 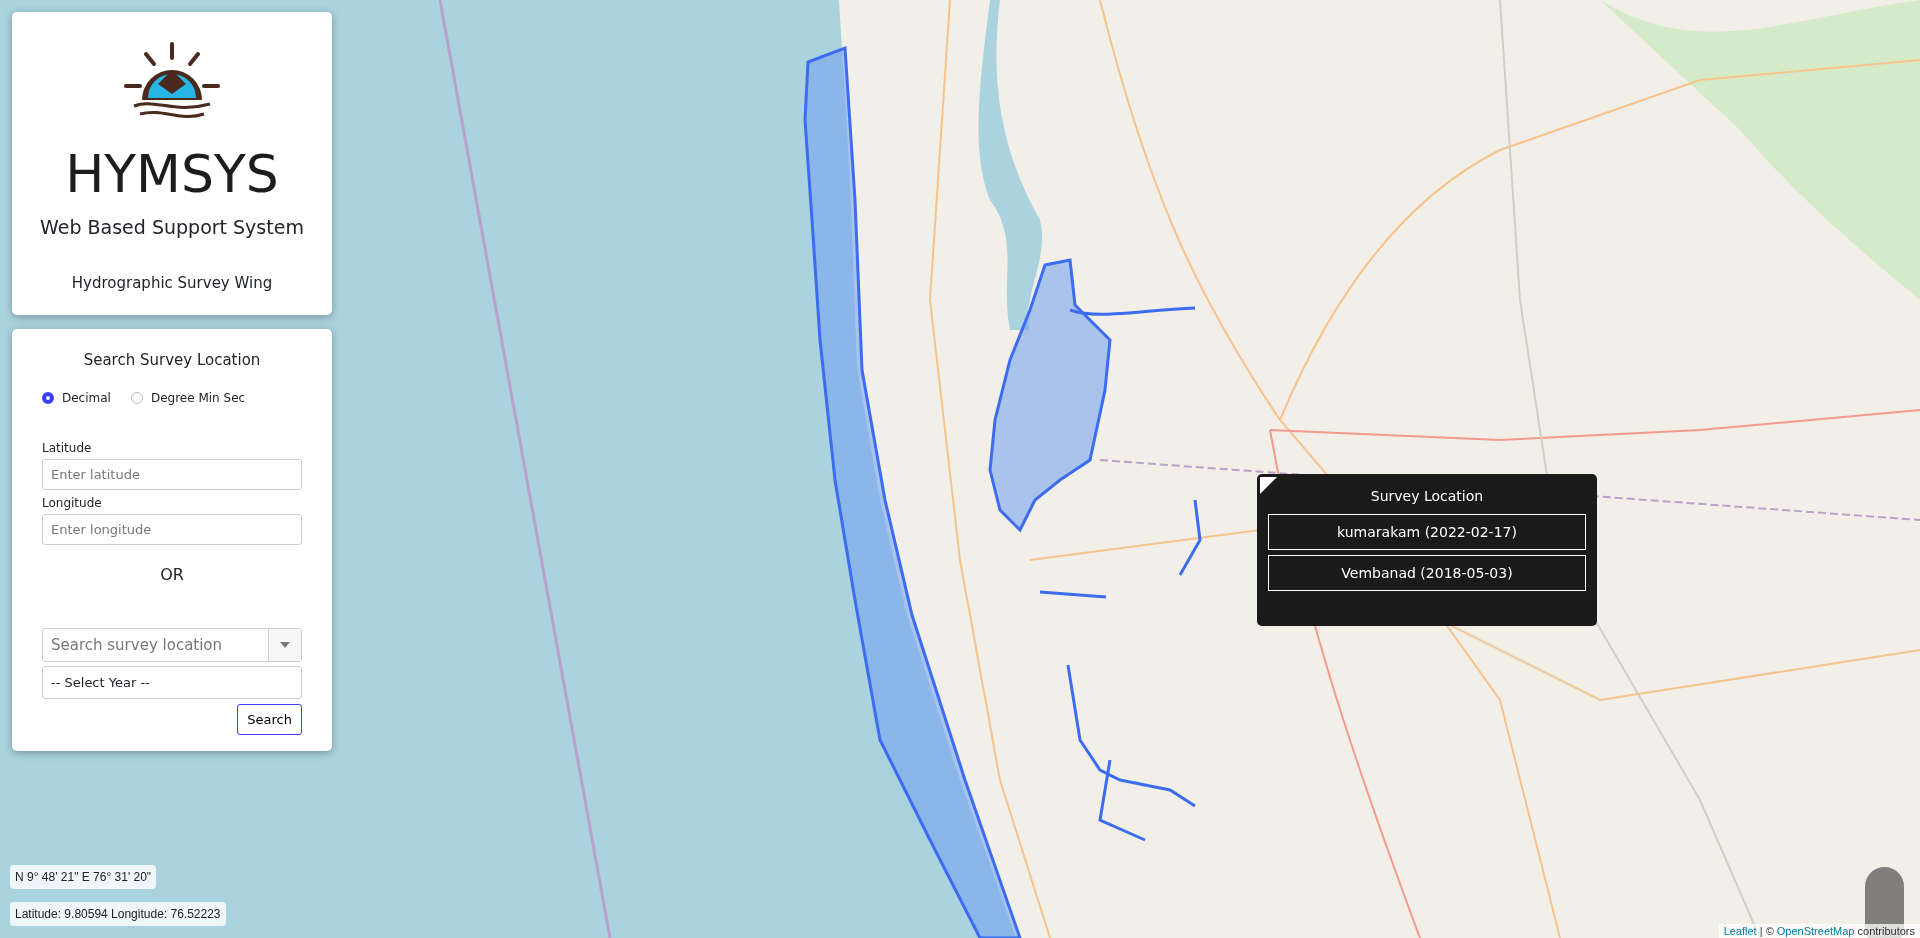 What do you see at coordinates (285, 645) in the screenshot?
I see `caret-icon` at bounding box center [285, 645].